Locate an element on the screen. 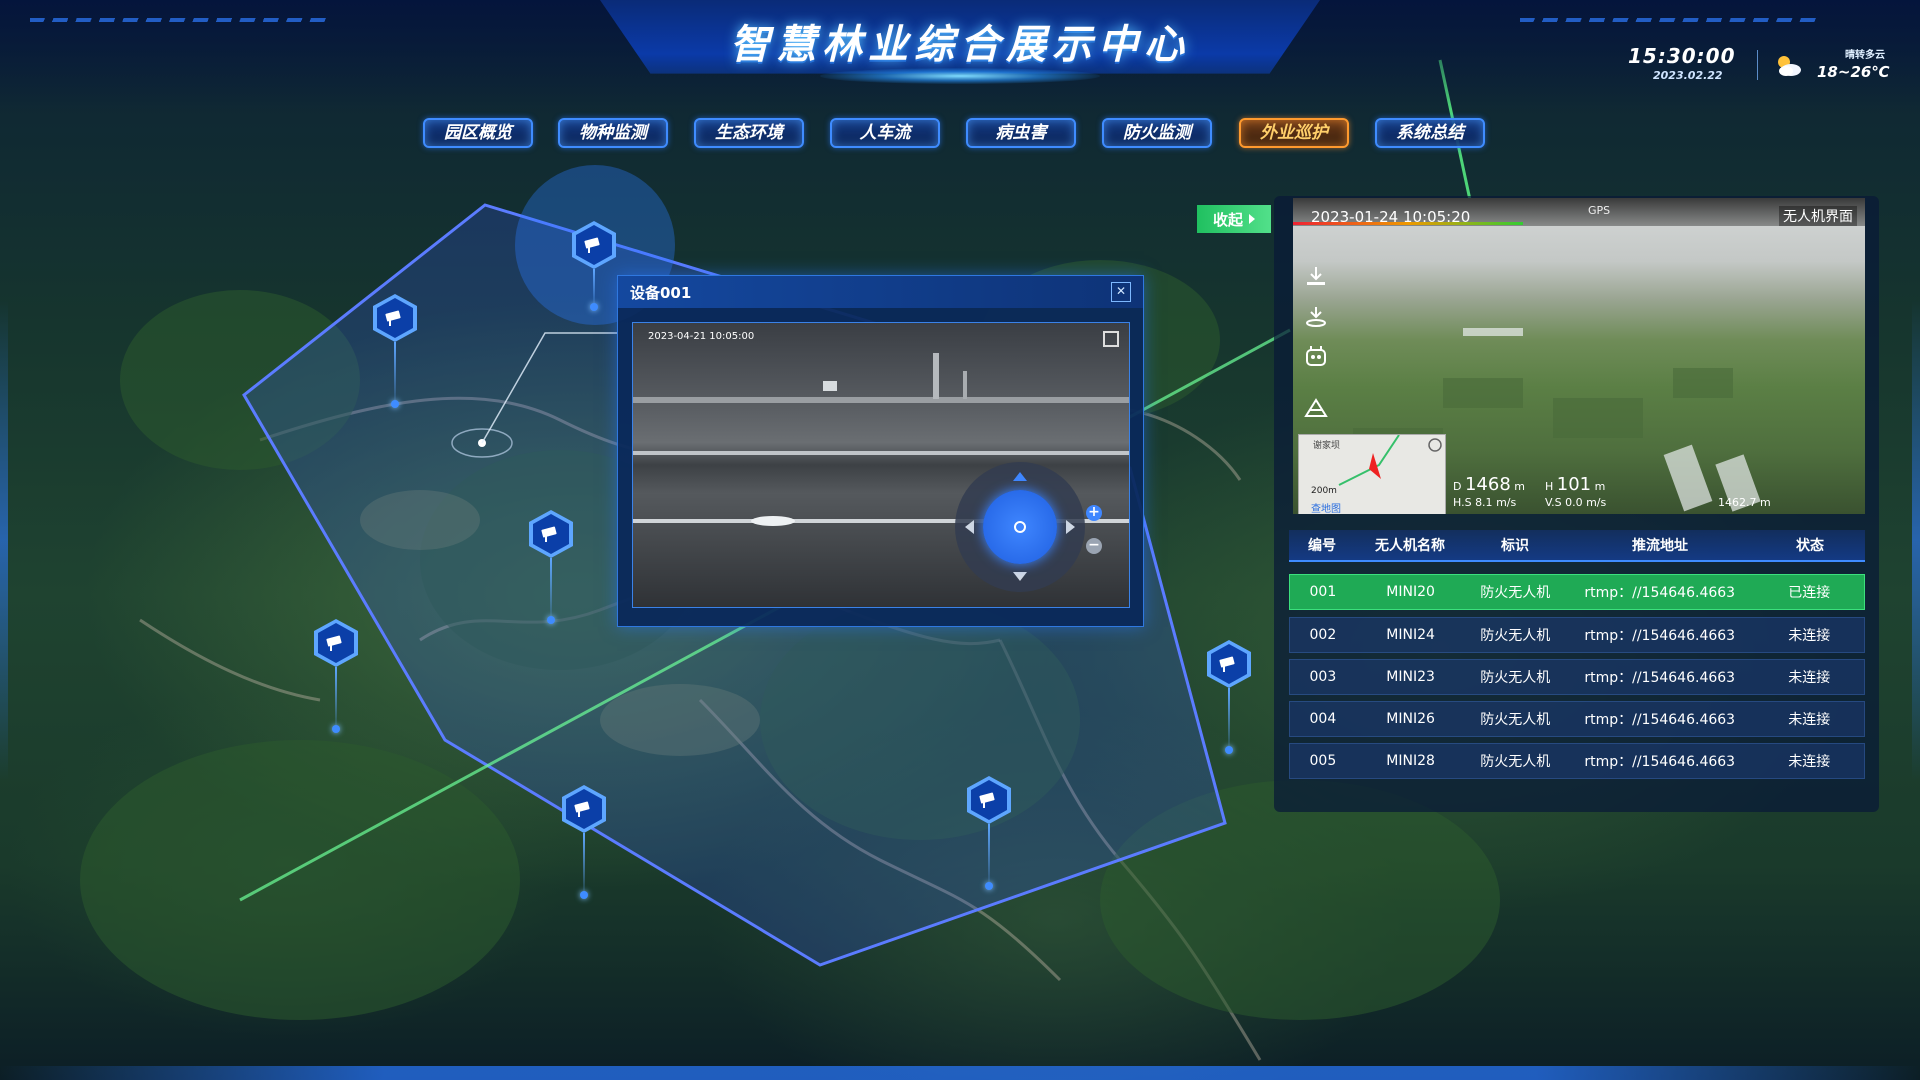 The image size is (1920, 1080). telemetry-hs: H.S 8.1 m/s is located at coordinates (1484, 502).